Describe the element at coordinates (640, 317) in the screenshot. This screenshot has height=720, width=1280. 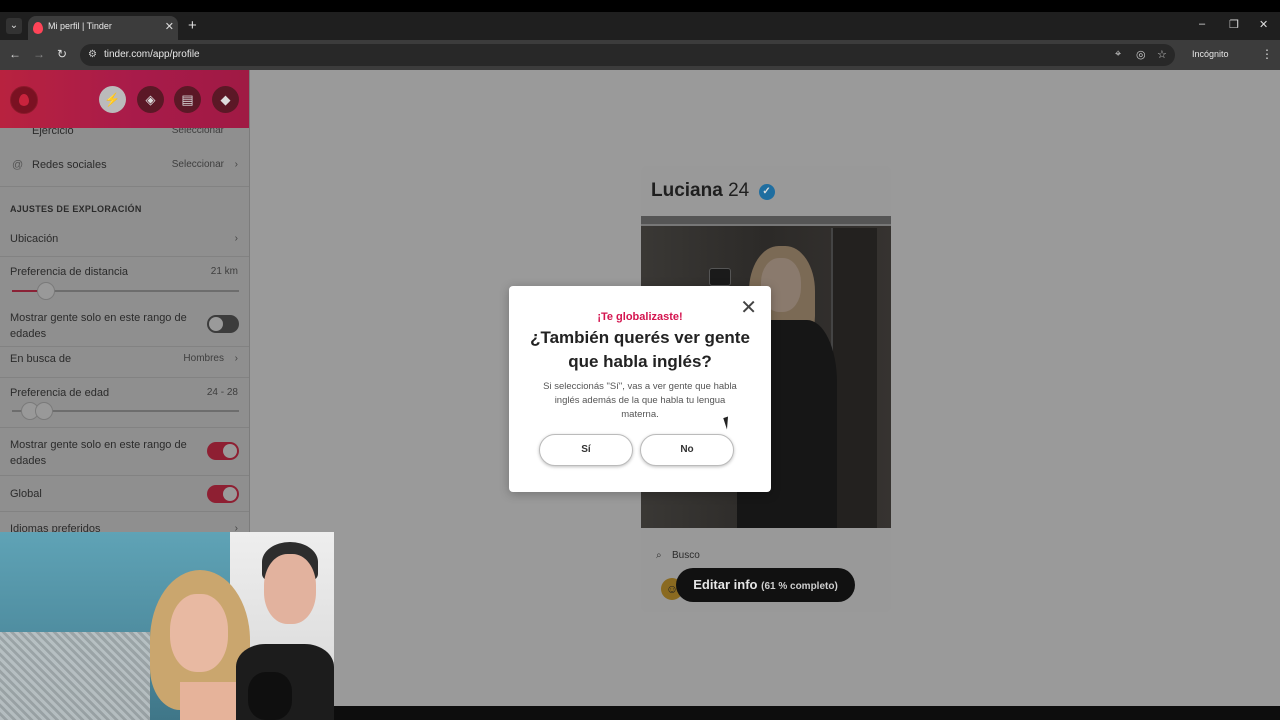
I see `modal-kicker: ¡Te globalizaste!` at that location.